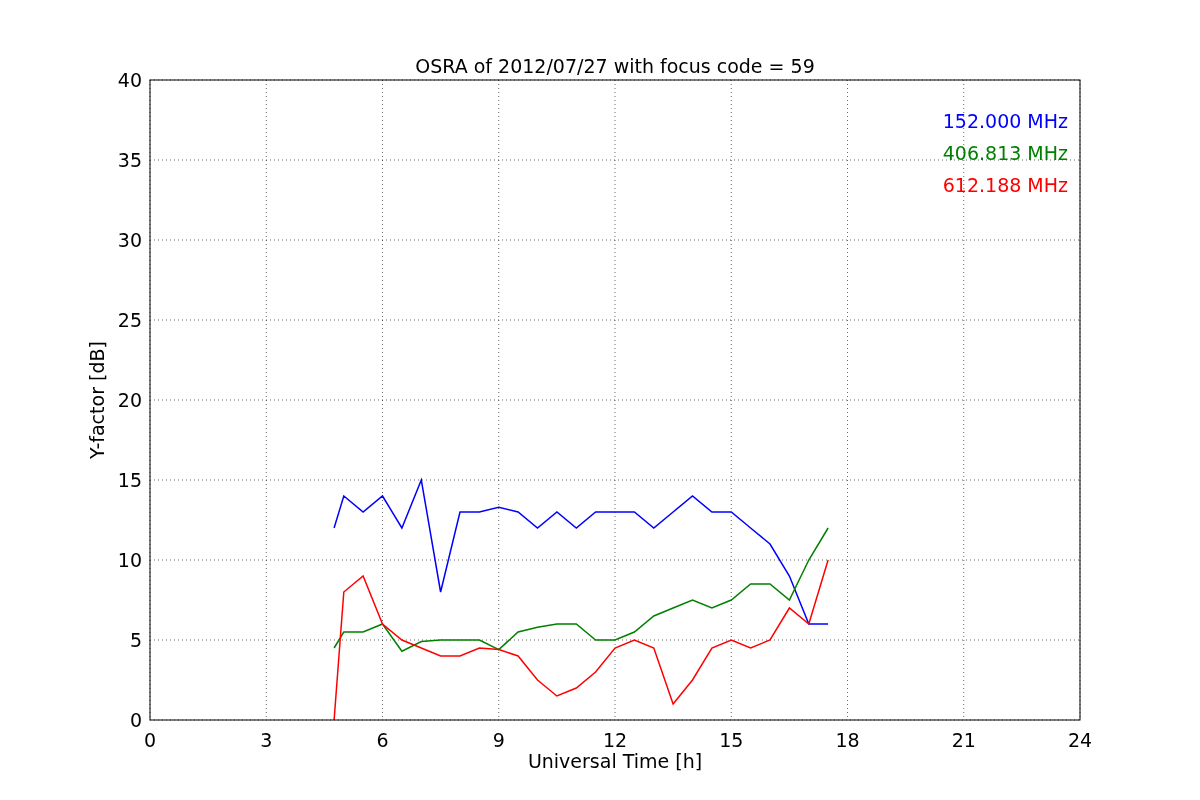 Image resolution: width=1200 pixels, height=800 pixels. What do you see at coordinates (1080, 740) in the screenshot?
I see `tick-label: 24` at bounding box center [1080, 740].